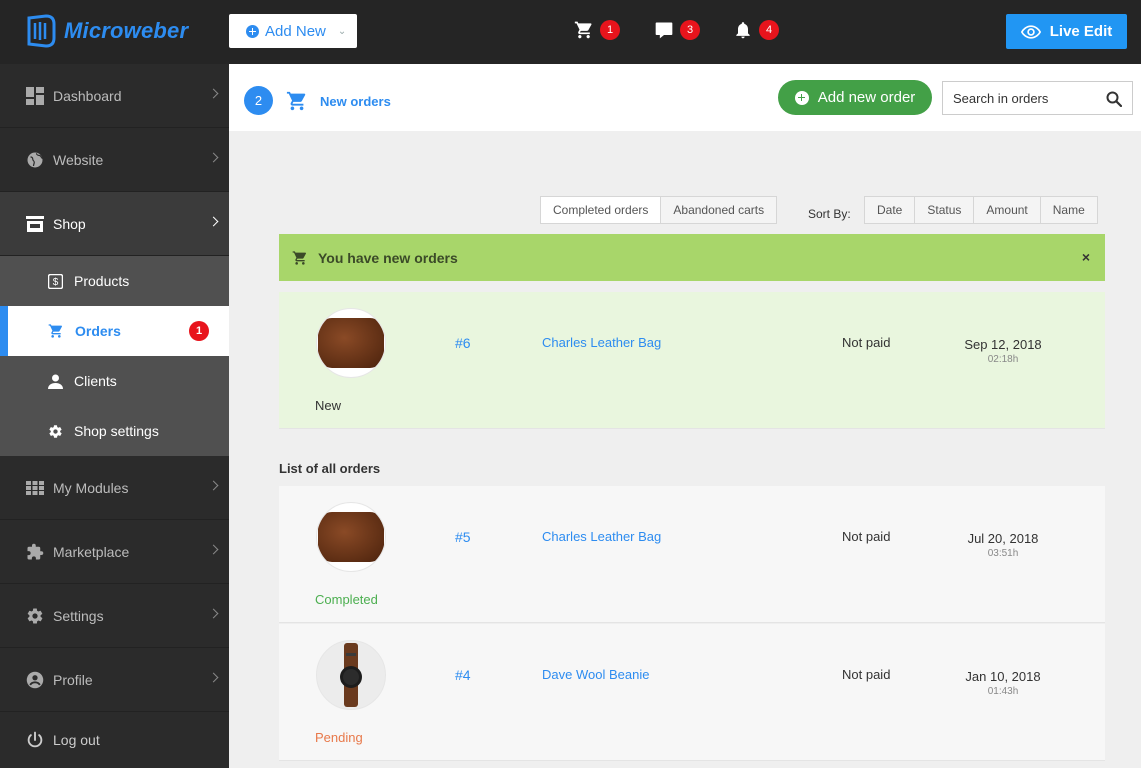 Image resolution: width=1141 pixels, height=768 pixels. I want to click on sidebar-item-settings: Settings, so click(114, 616).